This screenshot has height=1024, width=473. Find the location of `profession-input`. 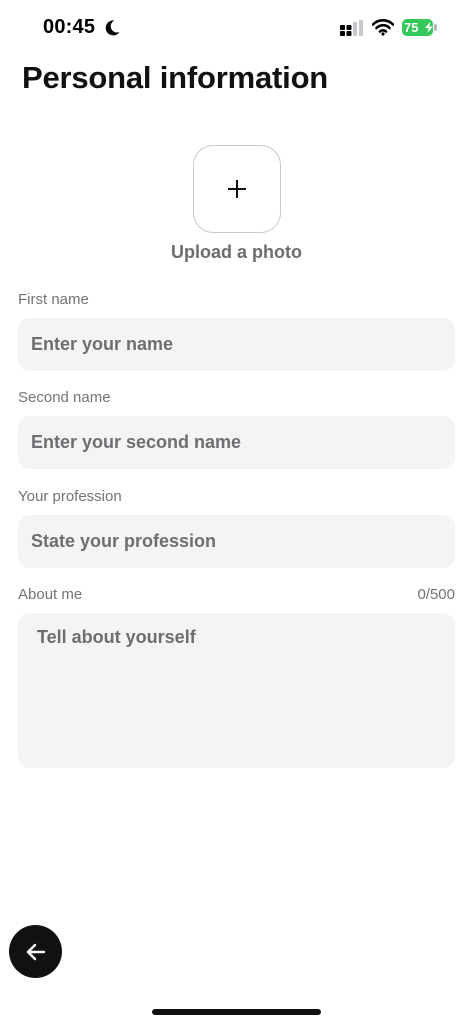

profession-input is located at coordinates (236, 541).